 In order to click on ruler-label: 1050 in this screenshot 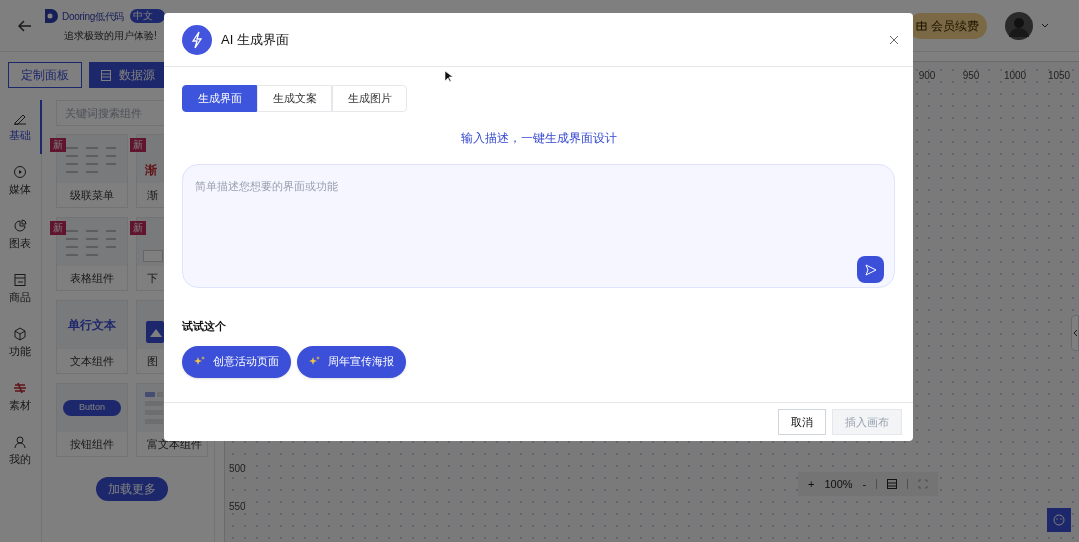, I will do `click(1059, 76)`.